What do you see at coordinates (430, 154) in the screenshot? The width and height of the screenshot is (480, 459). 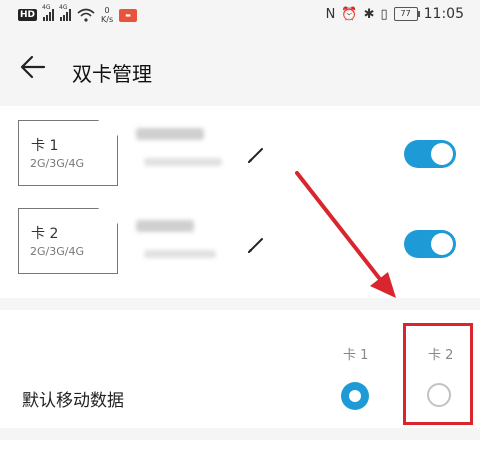 I see `sim-1-toggle` at bounding box center [430, 154].